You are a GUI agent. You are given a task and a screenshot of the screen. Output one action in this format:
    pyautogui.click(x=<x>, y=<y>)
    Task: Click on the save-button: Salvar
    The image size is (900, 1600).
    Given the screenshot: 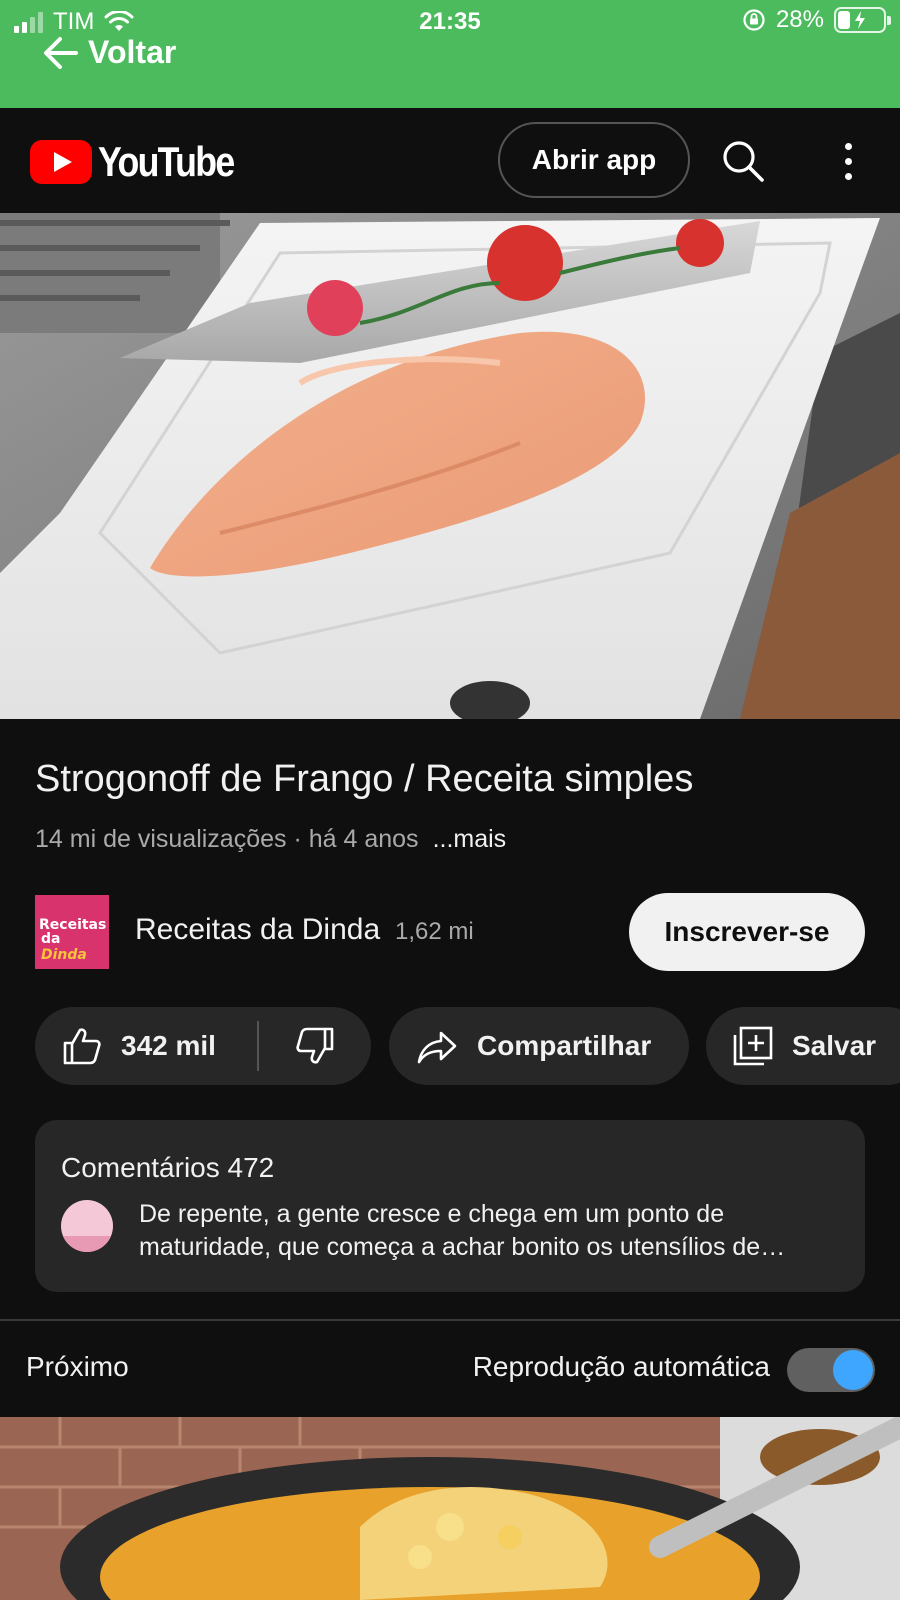 What is the action you would take?
    pyautogui.click(x=803, y=1046)
    